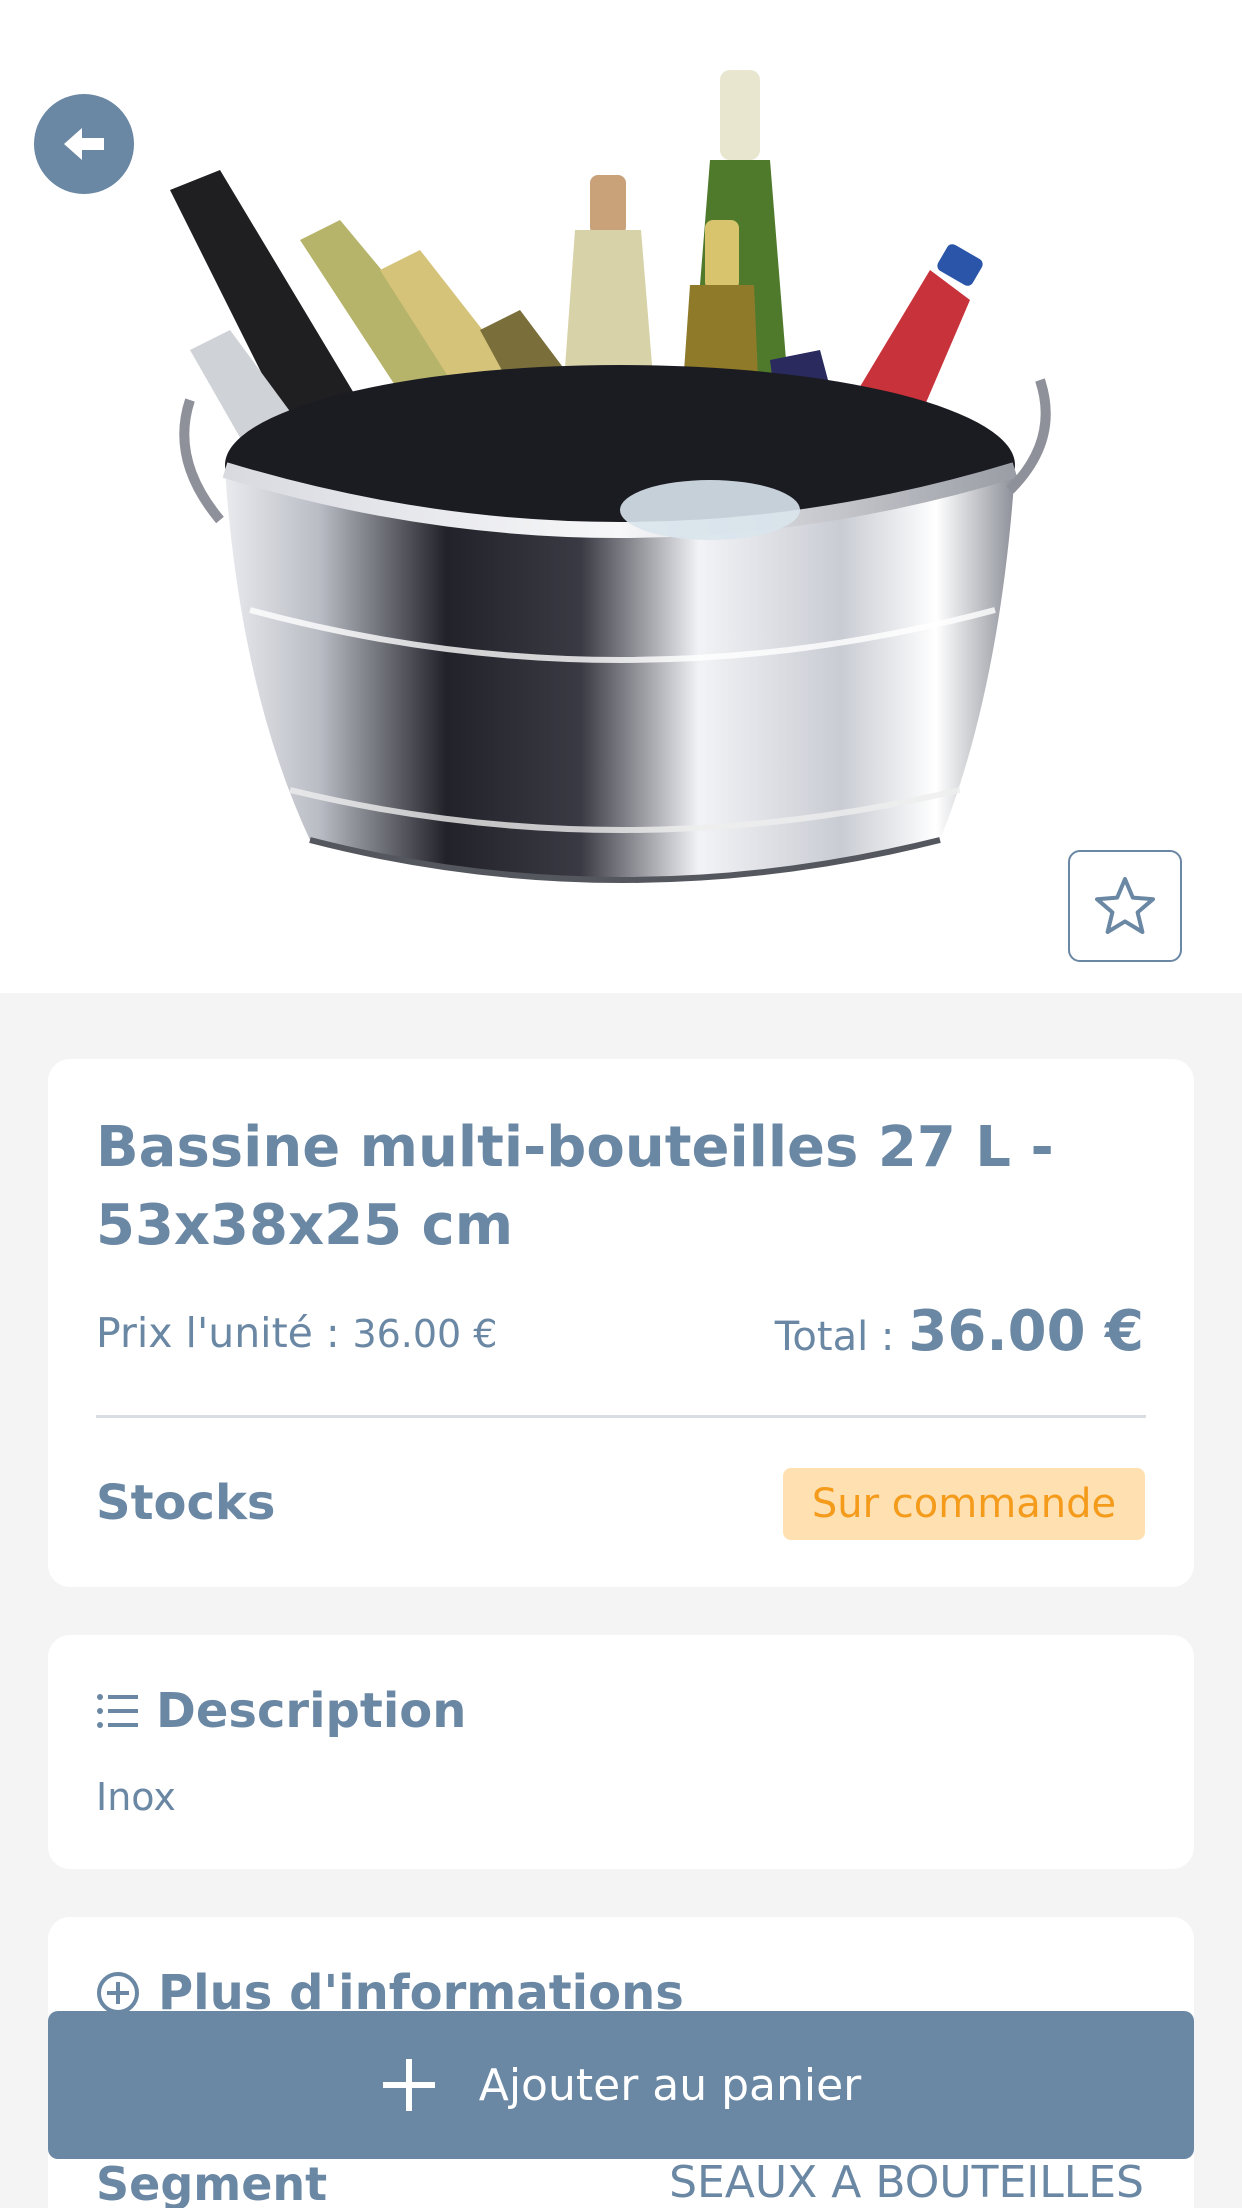 Image resolution: width=1242 pixels, height=2208 pixels. I want to click on star-outline-icon, so click(1125, 905).